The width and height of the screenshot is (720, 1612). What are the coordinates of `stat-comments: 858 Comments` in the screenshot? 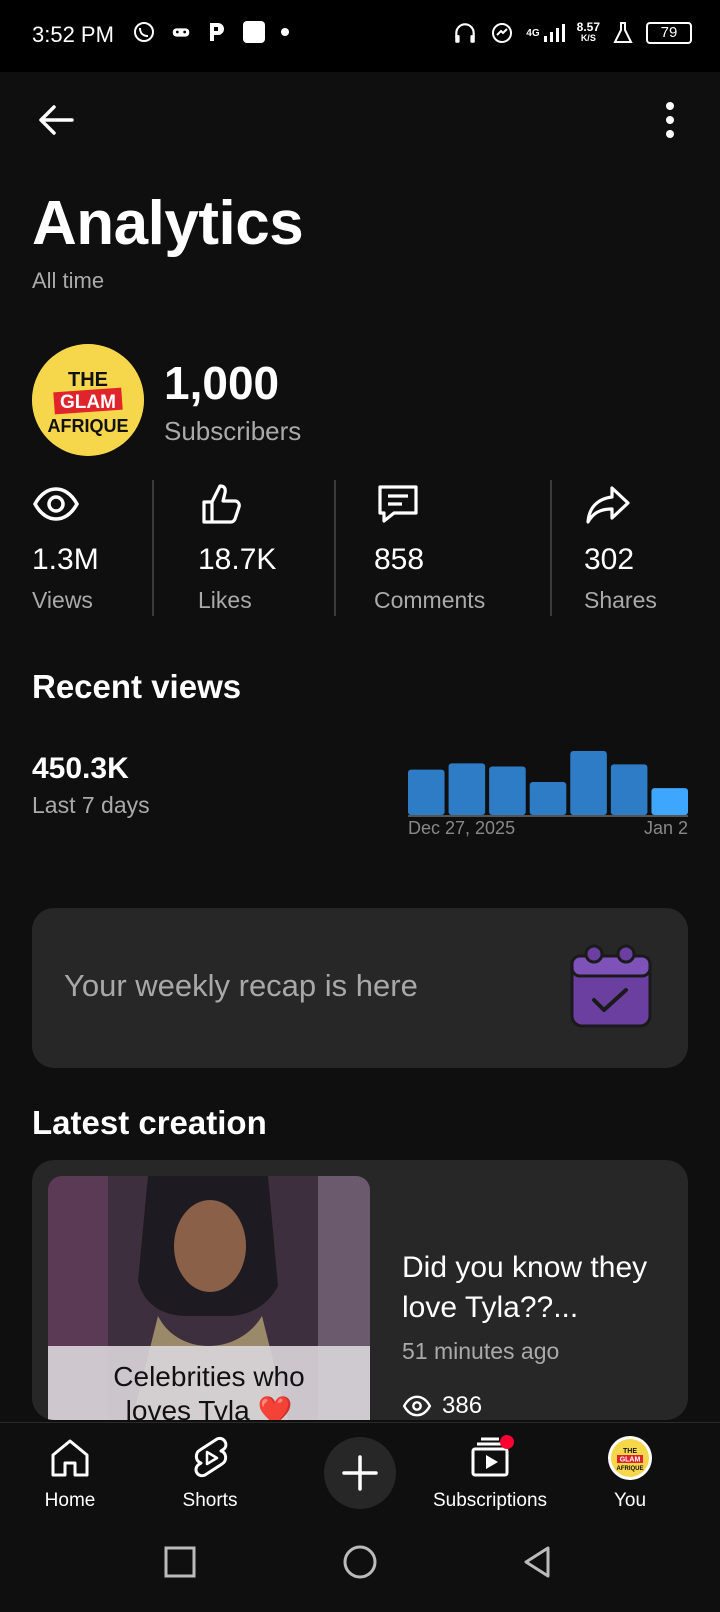 It's located at (429, 547).